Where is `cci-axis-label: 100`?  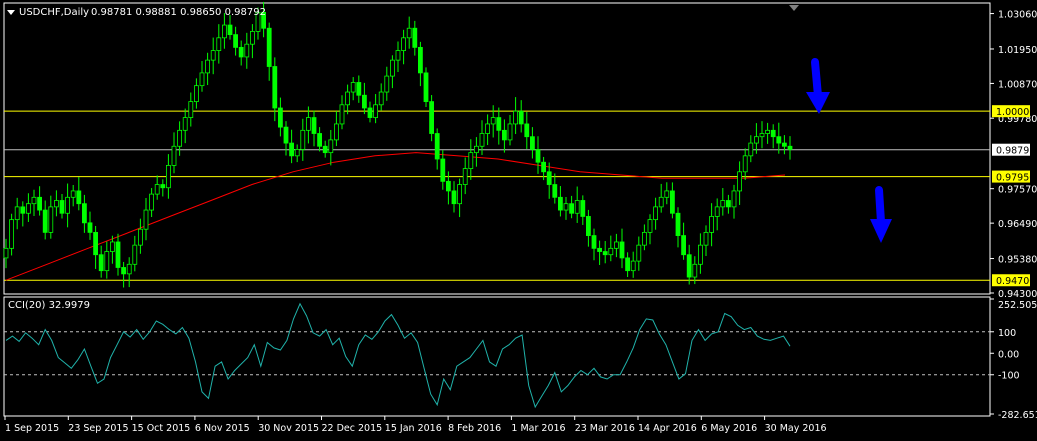 cci-axis-label: 100 is located at coordinates (1007, 333).